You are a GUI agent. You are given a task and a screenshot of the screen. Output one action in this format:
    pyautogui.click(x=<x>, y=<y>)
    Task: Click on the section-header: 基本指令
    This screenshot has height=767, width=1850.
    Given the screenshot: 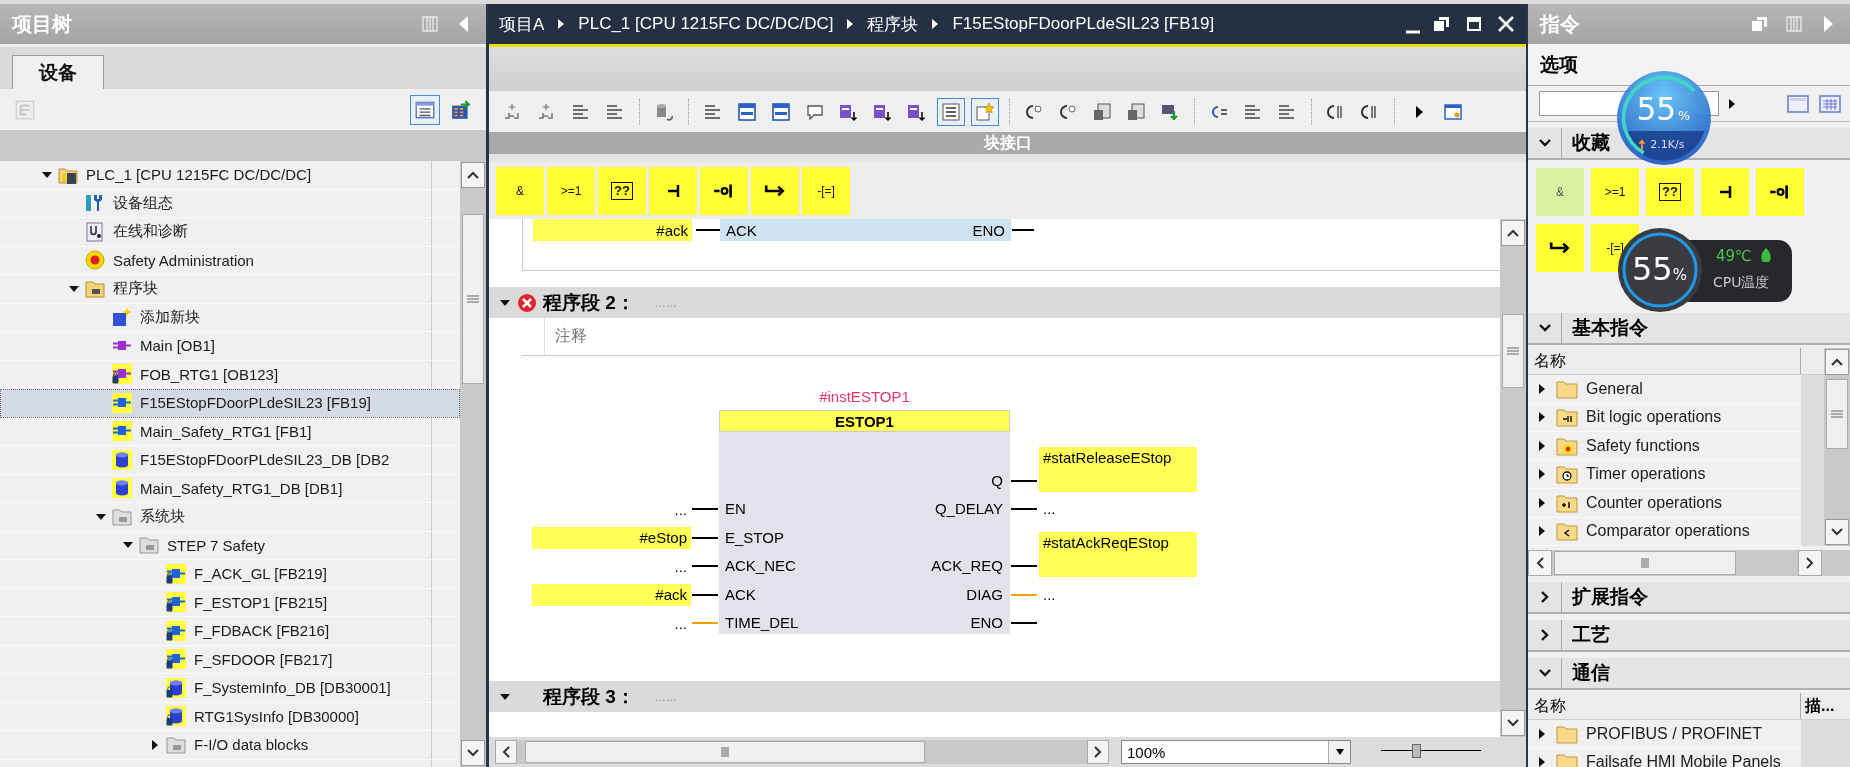 What is the action you would take?
    pyautogui.click(x=1689, y=329)
    